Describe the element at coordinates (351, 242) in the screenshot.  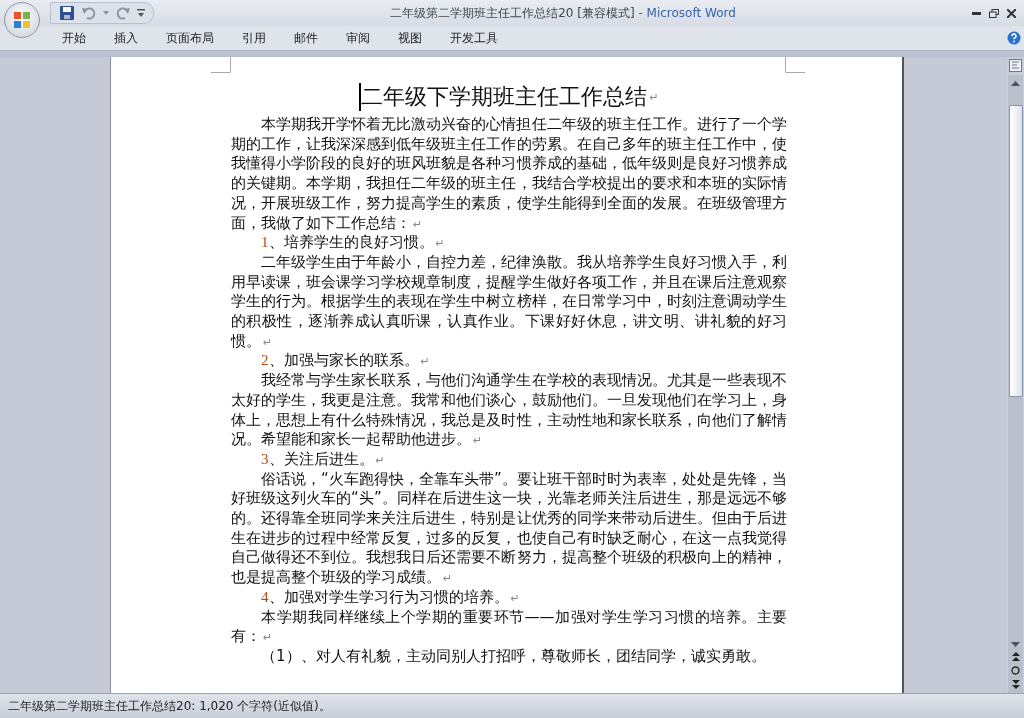
I see `list-item-text: 、培养学生的良好习惯。` at that location.